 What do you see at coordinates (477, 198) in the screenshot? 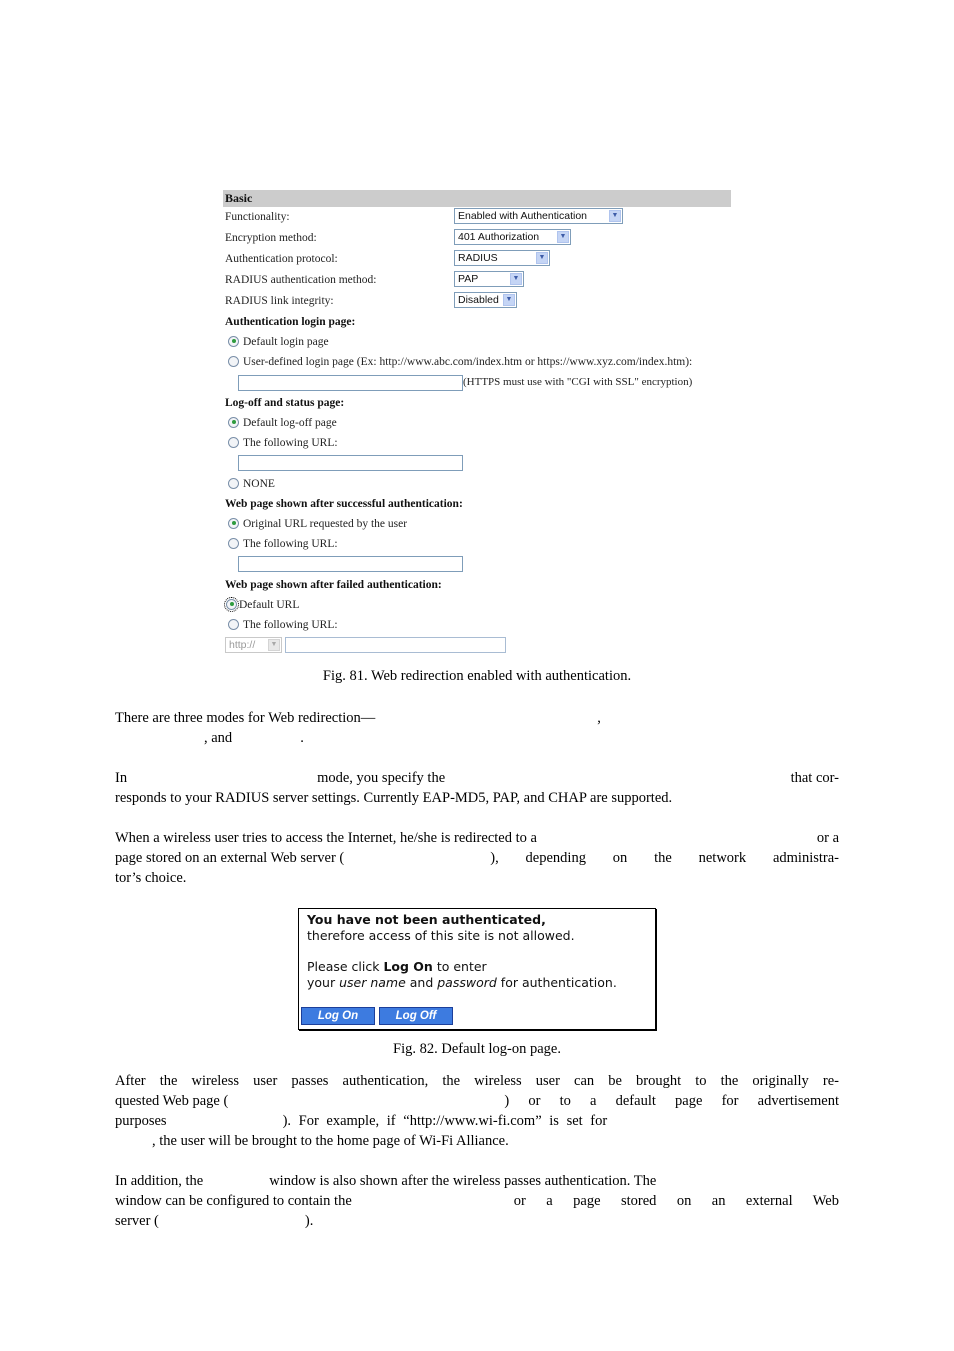
I see `section-title-basic: Basic` at bounding box center [477, 198].